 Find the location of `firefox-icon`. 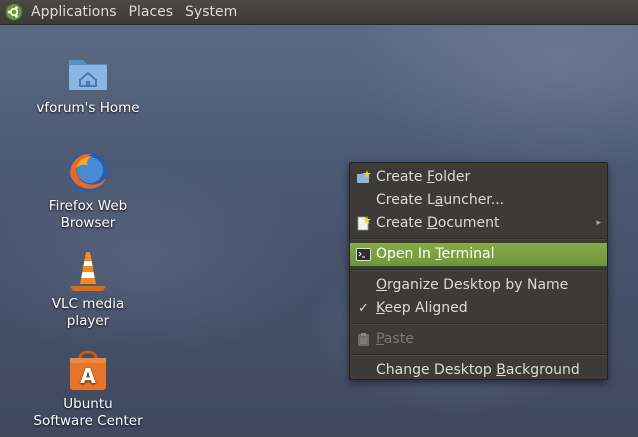

firefox-icon is located at coordinates (88, 172).